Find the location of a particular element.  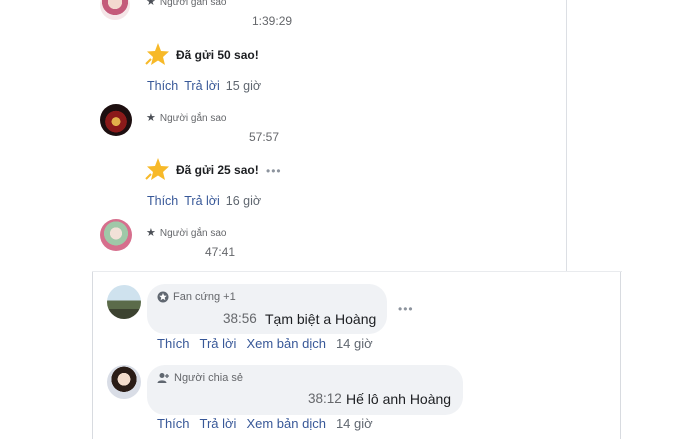

comment-actions: Thích Trả lời 16 giờ is located at coordinates (204, 201).